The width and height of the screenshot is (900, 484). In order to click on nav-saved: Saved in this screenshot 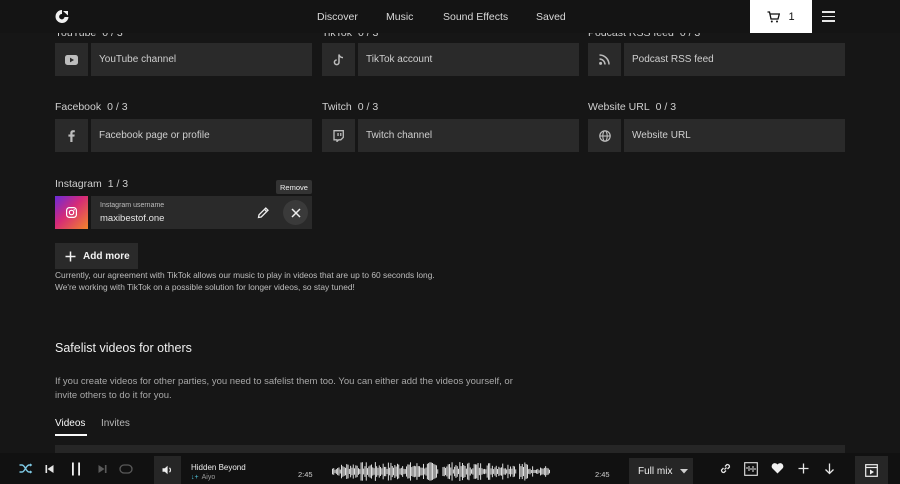, I will do `click(551, 17)`.